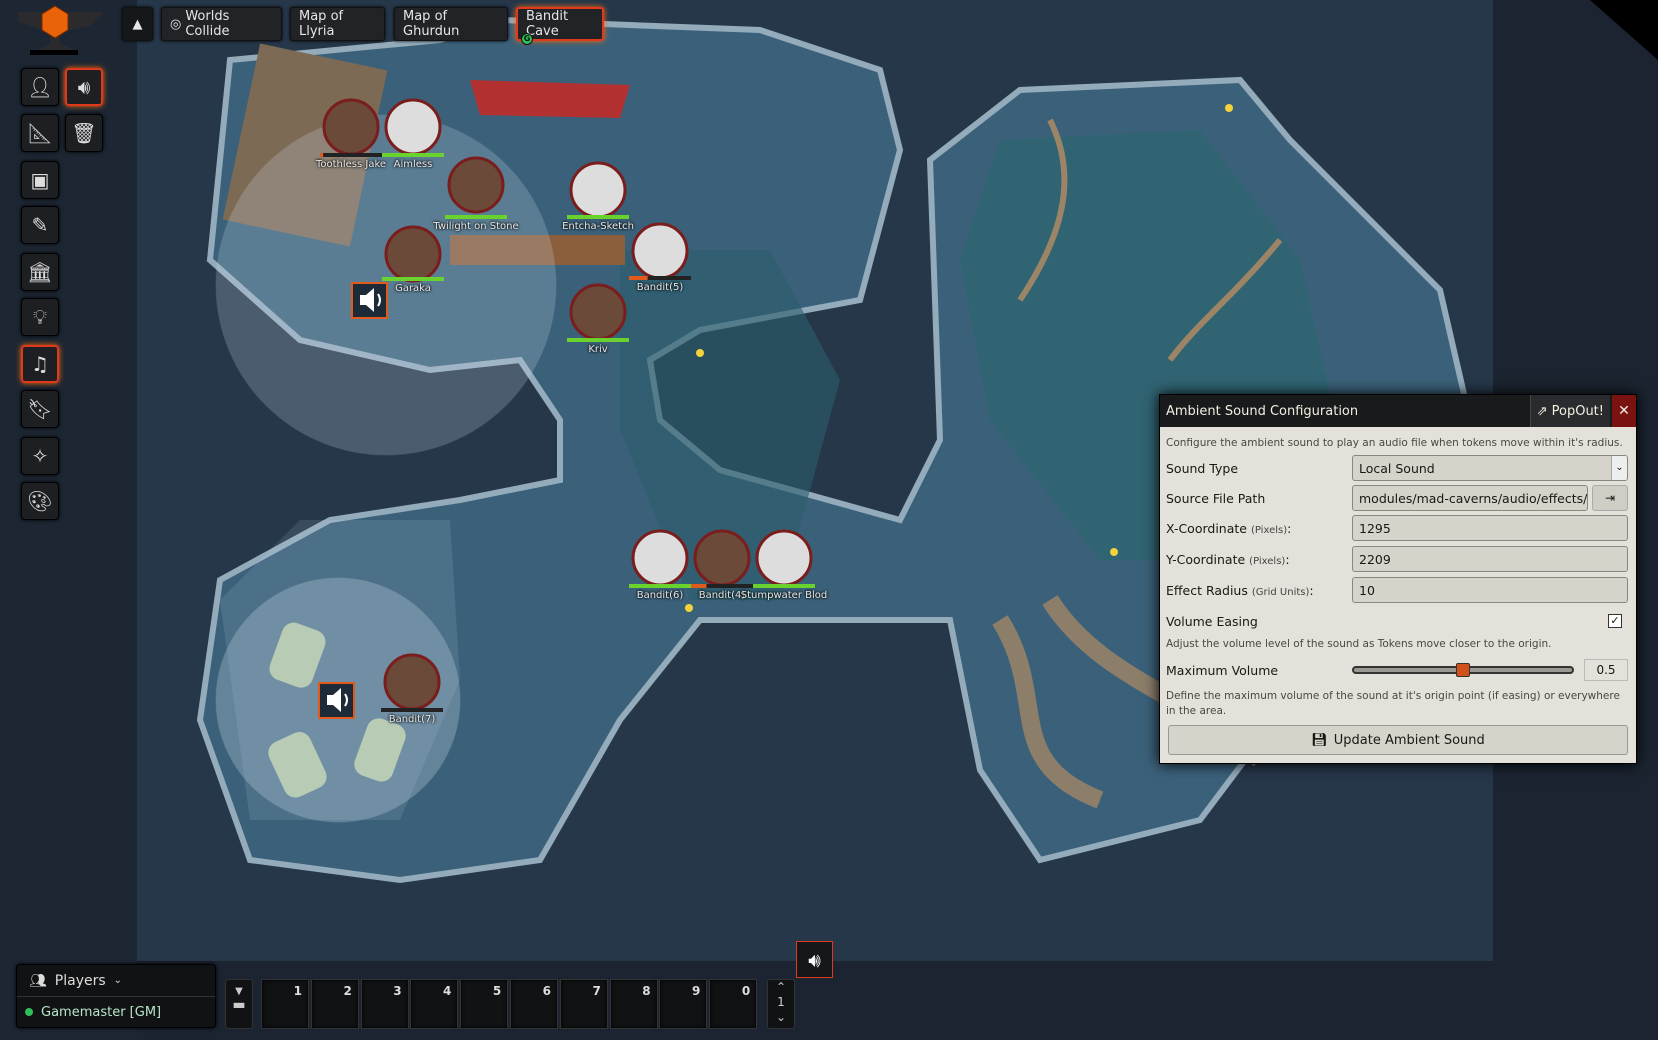 Image resolution: width=1658 pixels, height=1040 pixels. Describe the element at coordinates (54, 29) in the screenshot. I see `app-logo` at that location.